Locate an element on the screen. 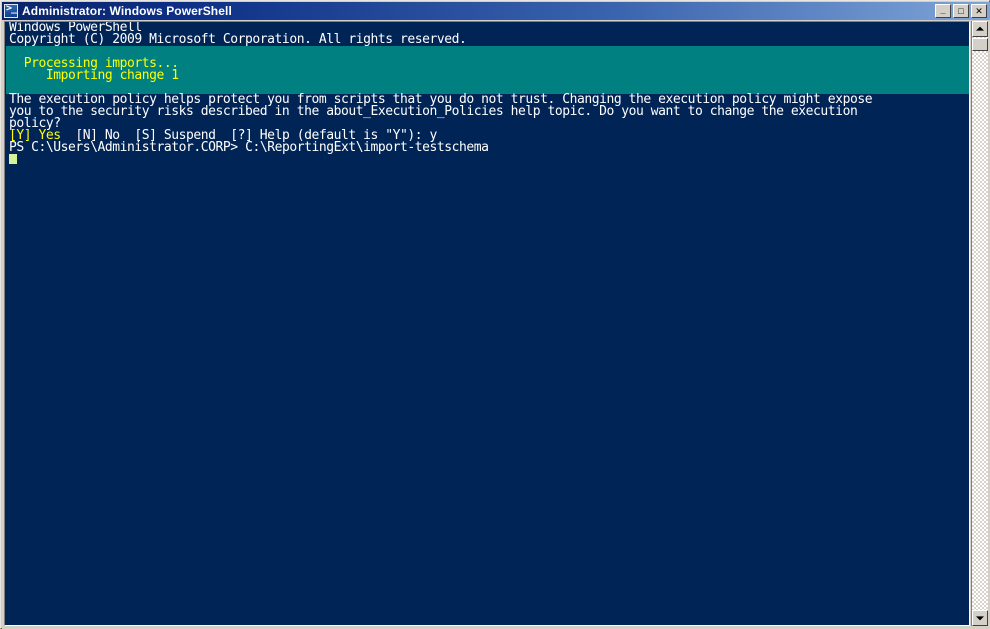 This screenshot has width=990, height=629. minimize-button: _ is located at coordinates (943, 11).